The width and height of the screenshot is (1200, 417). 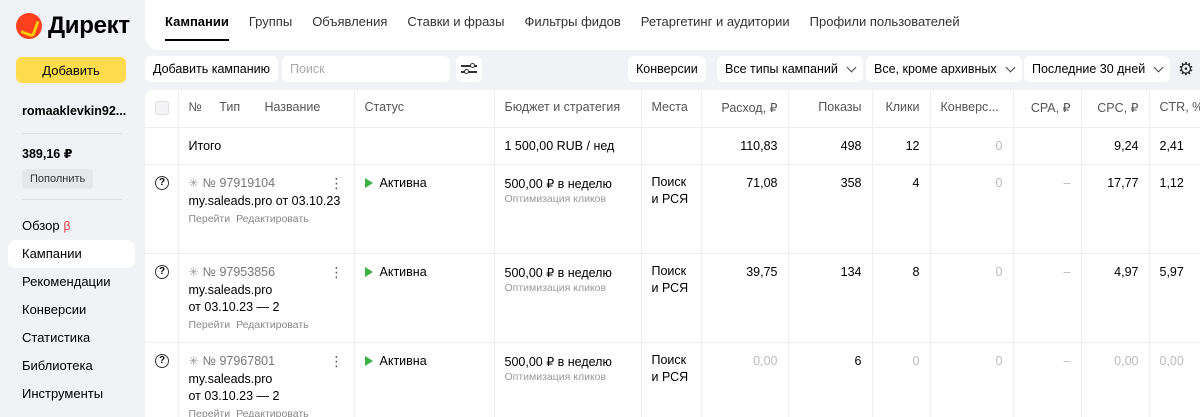 What do you see at coordinates (670, 198) in the screenshot?
I see `places-value: и РСЯ` at bounding box center [670, 198].